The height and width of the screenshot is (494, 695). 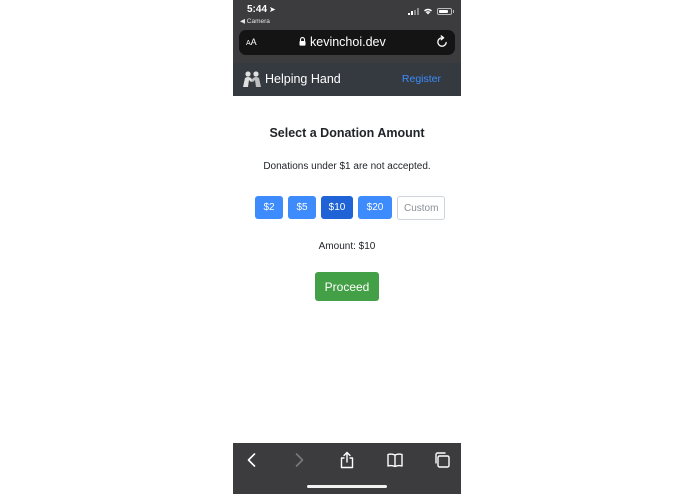 What do you see at coordinates (442, 42) in the screenshot?
I see `reload-icon` at bounding box center [442, 42].